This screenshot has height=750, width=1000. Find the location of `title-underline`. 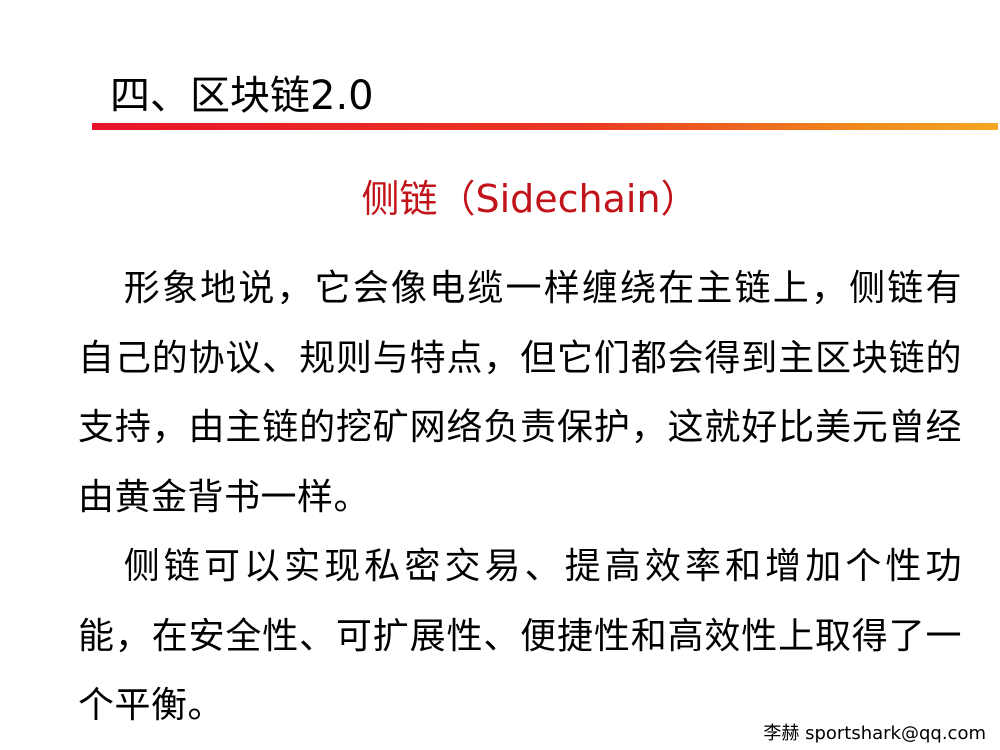

title-underline is located at coordinates (545, 126).